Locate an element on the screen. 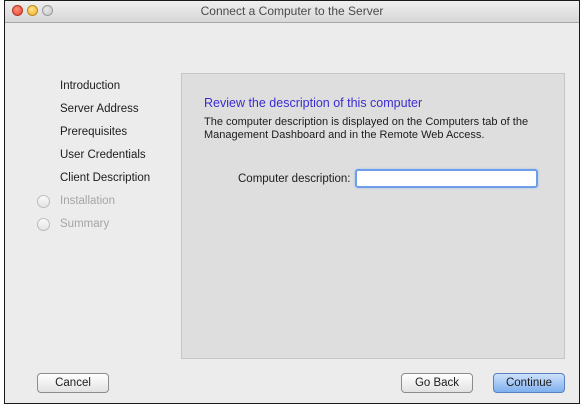  step-installation: Installation is located at coordinates (110, 201).